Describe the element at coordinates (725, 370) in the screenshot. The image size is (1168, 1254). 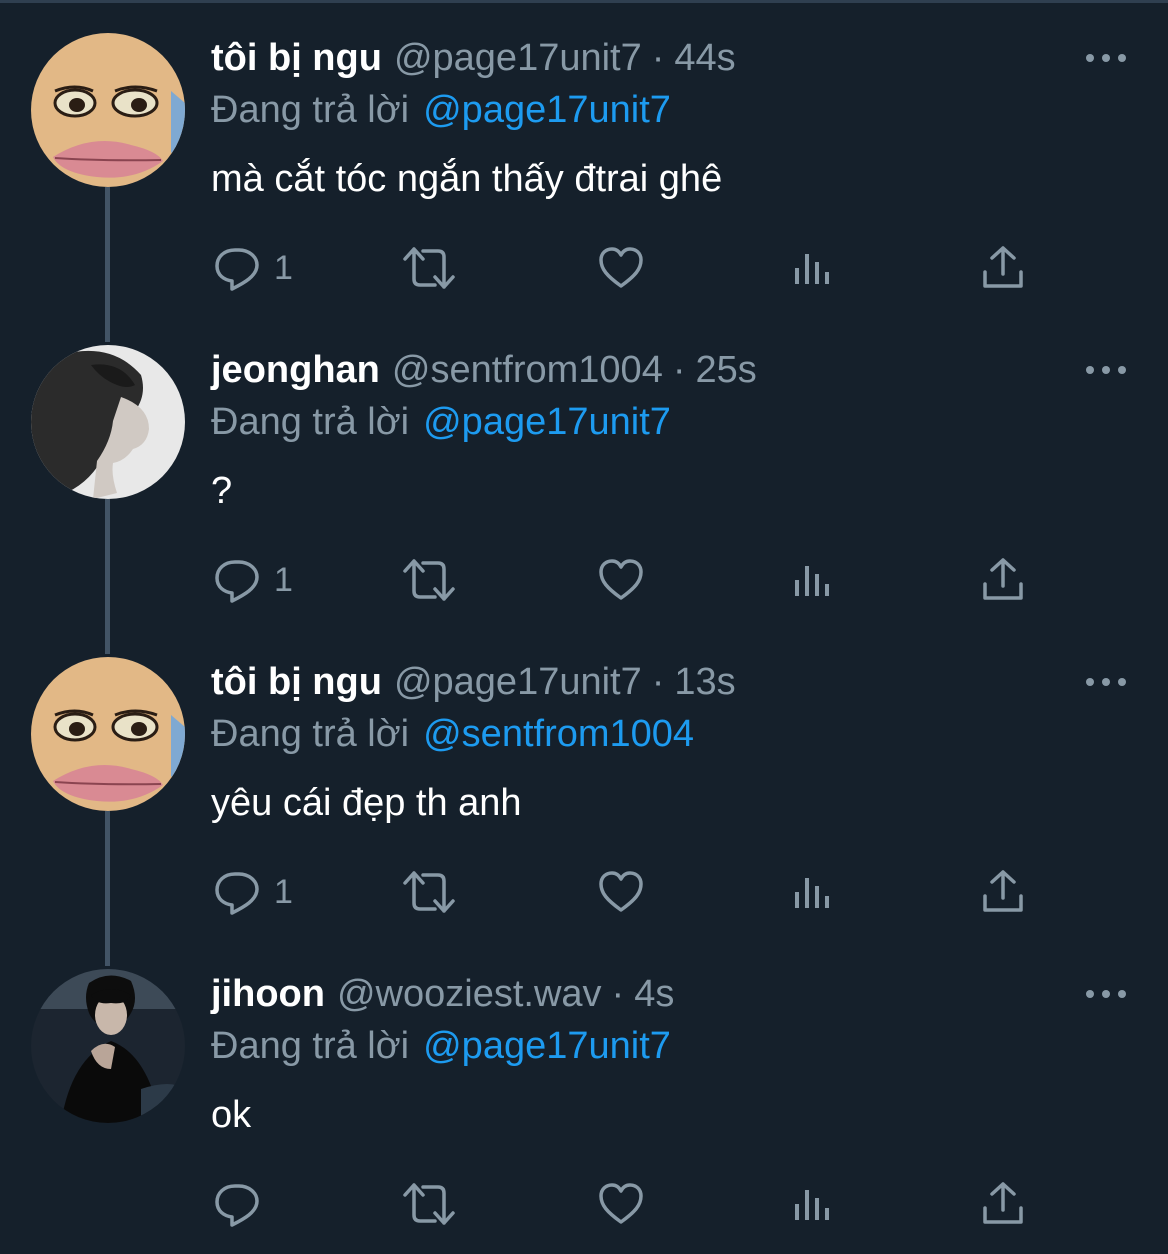
I see `timestamp: 25s` at that location.